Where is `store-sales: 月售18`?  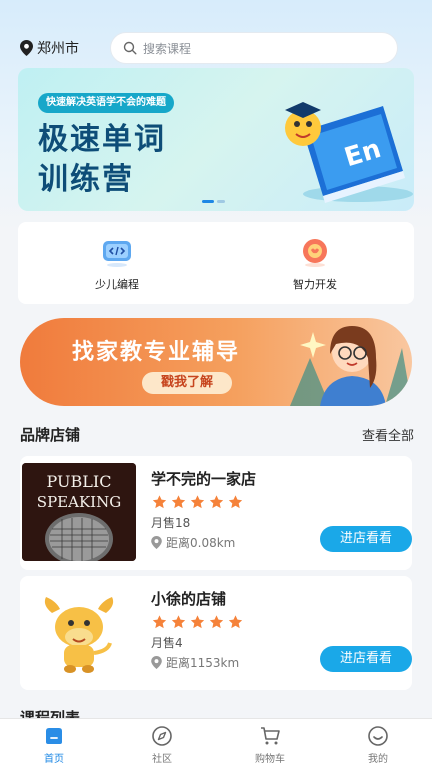 store-sales: 月售18 is located at coordinates (171, 523).